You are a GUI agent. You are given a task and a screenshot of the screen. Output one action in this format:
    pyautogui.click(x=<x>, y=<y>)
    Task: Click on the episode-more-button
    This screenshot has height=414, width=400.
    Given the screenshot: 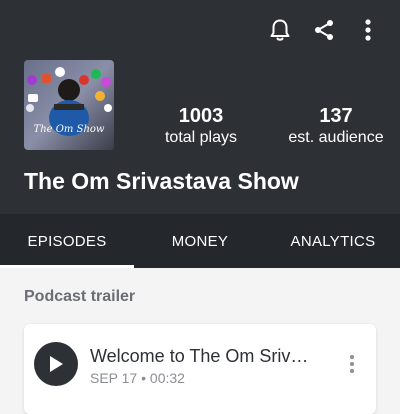 What is the action you would take?
    pyautogui.click(x=352, y=364)
    